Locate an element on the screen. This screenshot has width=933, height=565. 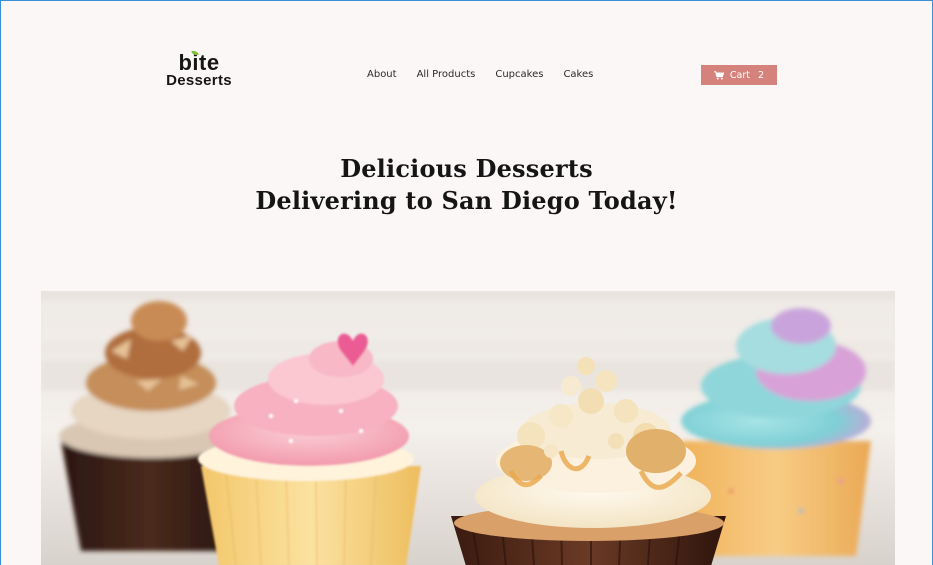
logo-text-desserts: Desserts is located at coordinates (199, 80).